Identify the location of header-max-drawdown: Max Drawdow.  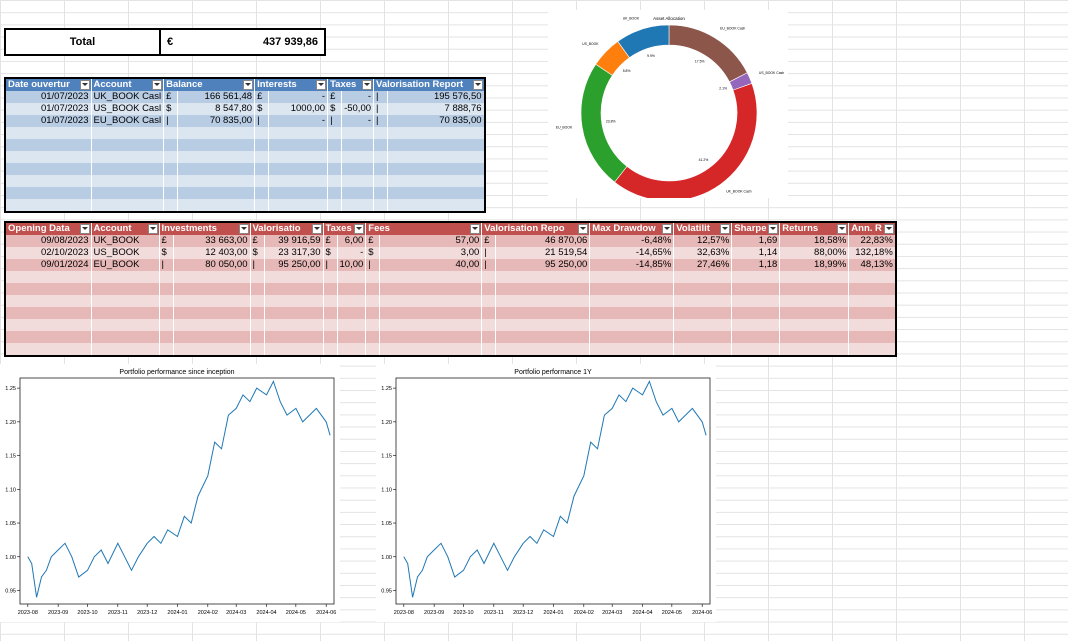
(632, 228).